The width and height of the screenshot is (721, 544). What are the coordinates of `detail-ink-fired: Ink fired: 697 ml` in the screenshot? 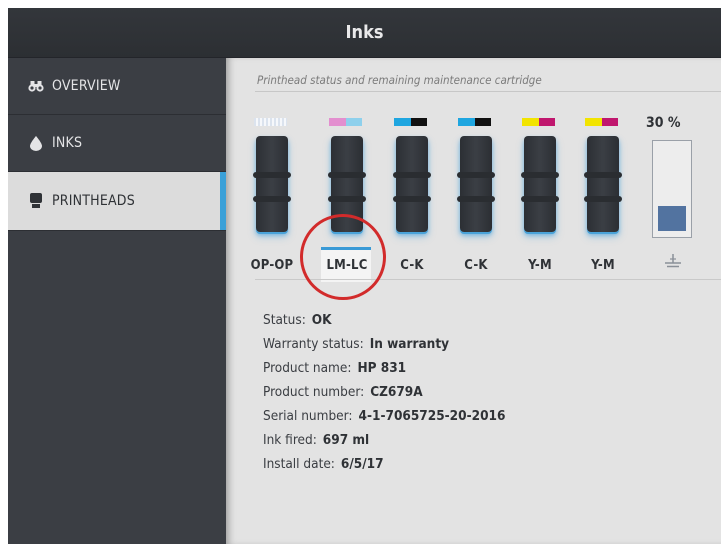 It's located at (316, 440).